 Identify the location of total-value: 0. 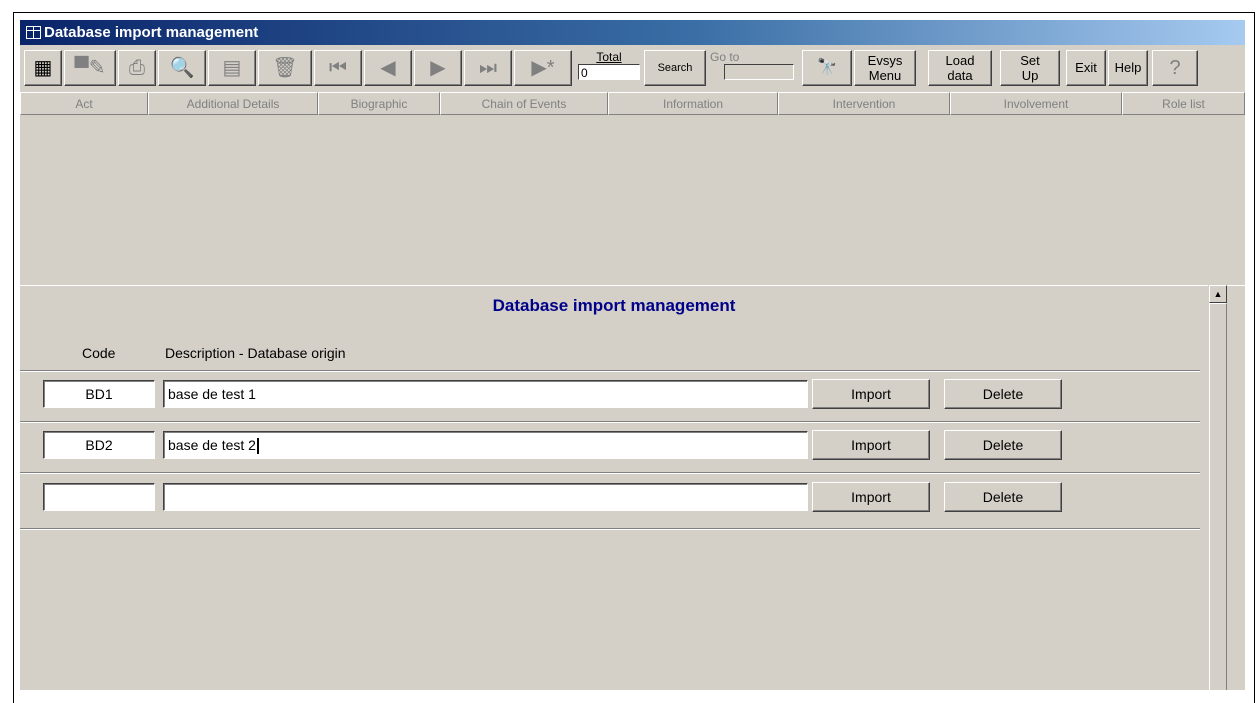
(609, 72).